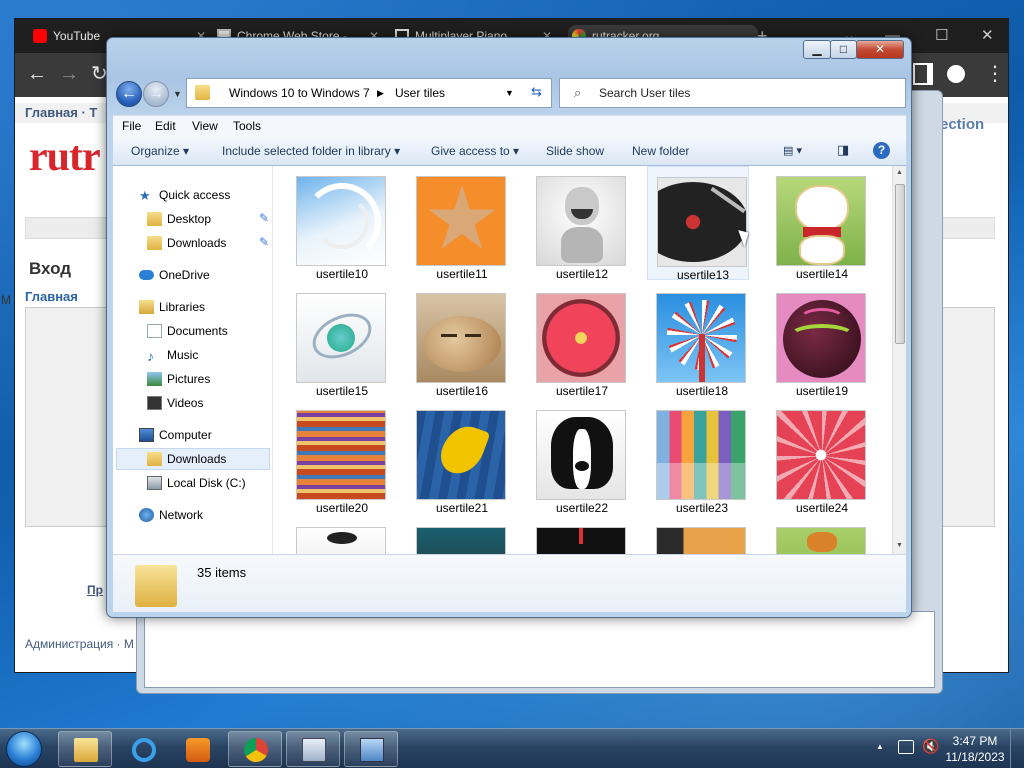  I want to click on address-dropdown-icon: ▼, so click(509, 93).